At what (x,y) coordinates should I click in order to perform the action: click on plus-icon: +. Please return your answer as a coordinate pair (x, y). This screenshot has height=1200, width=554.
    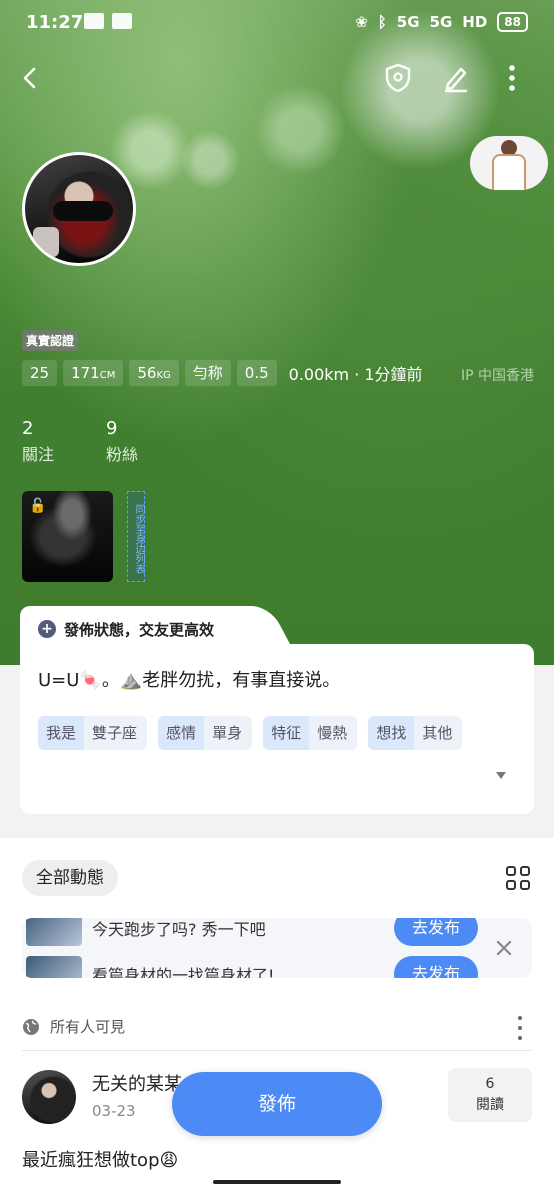
    Looking at the image, I should click on (47, 629).